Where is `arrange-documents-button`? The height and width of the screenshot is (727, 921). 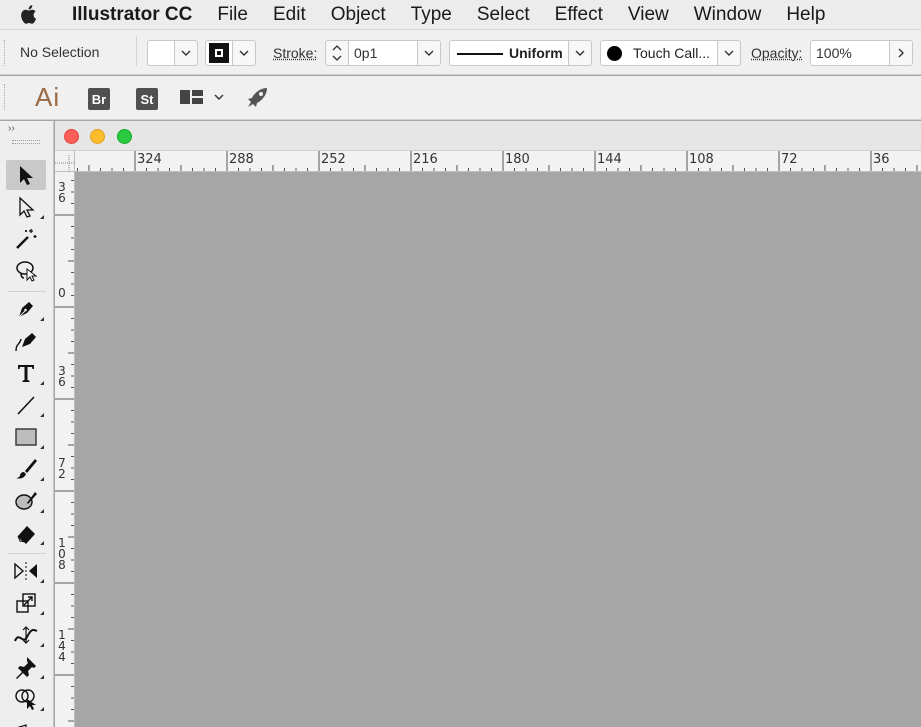
arrange-documents-button is located at coordinates (202, 97).